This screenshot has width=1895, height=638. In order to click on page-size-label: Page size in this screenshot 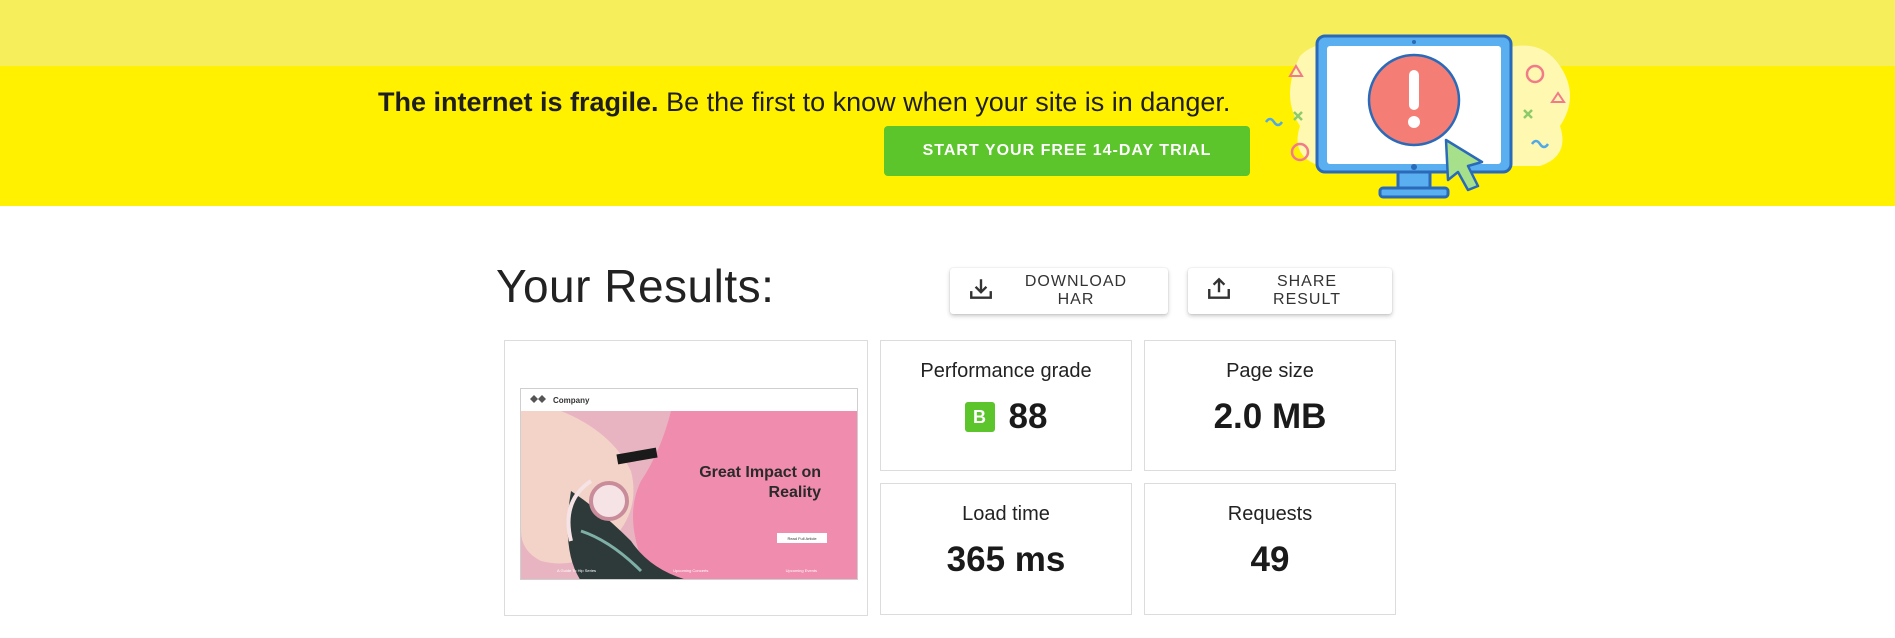, I will do `click(1270, 371)`.